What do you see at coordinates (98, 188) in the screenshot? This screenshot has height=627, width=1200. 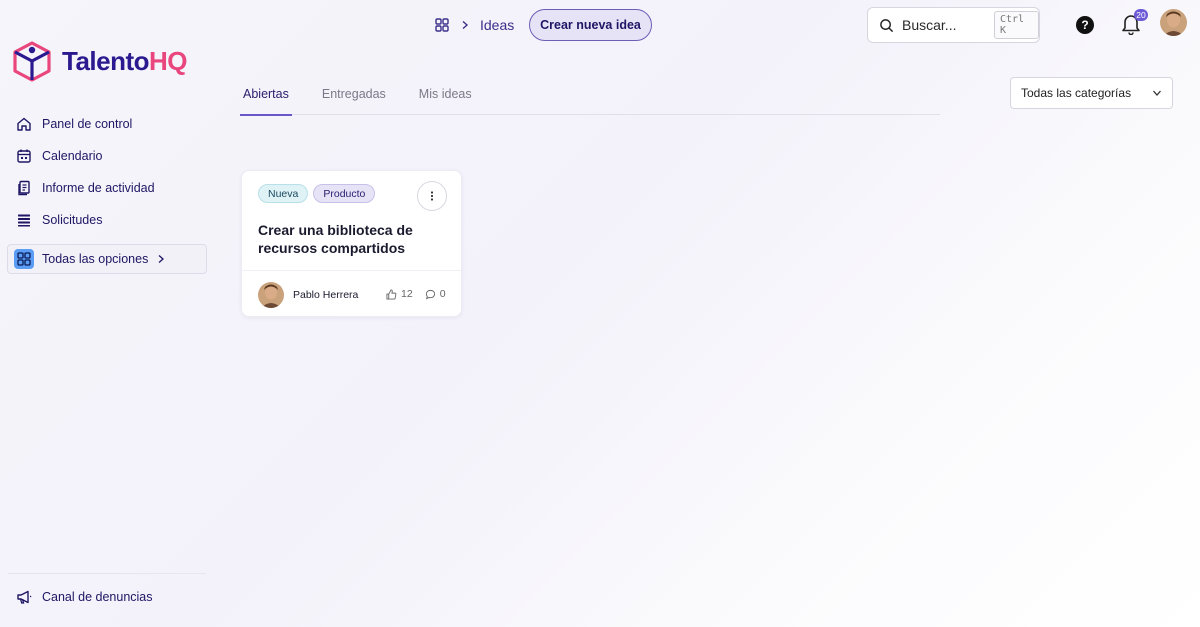 I see `sidebar-item-label: Informe de actividad` at bounding box center [98, 188].